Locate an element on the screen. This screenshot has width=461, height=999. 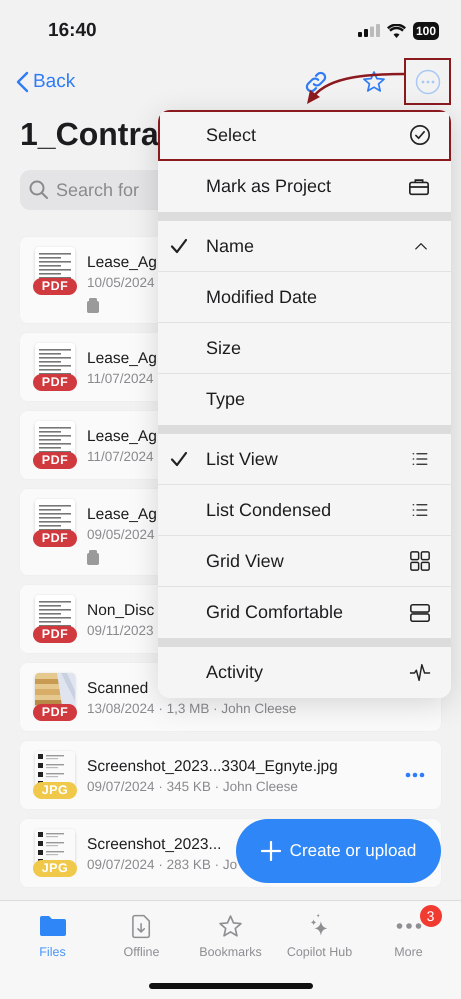
notification-badge: 3 is located at coordinates (431, 916).